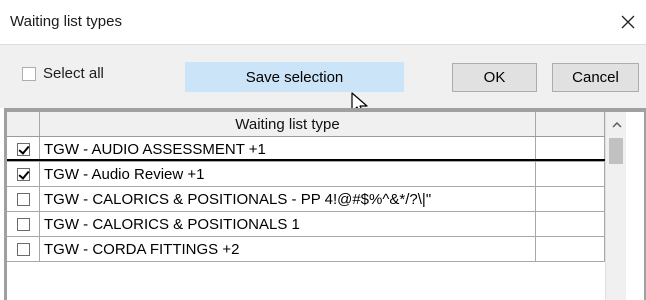 Image resolution: width=646 pixels, height=300 pixels. I want to click on table-row: TGW - CALORICS & POSITIONALS 1, so click(306, 224).